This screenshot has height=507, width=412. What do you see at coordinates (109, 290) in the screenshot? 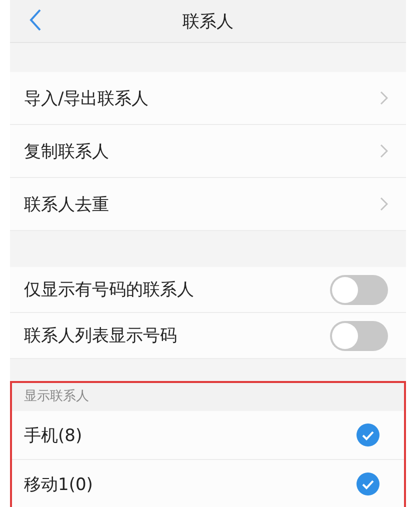
I see `toggle-label: 仅显示有号码的联系人` at bounding box center [109, 290].